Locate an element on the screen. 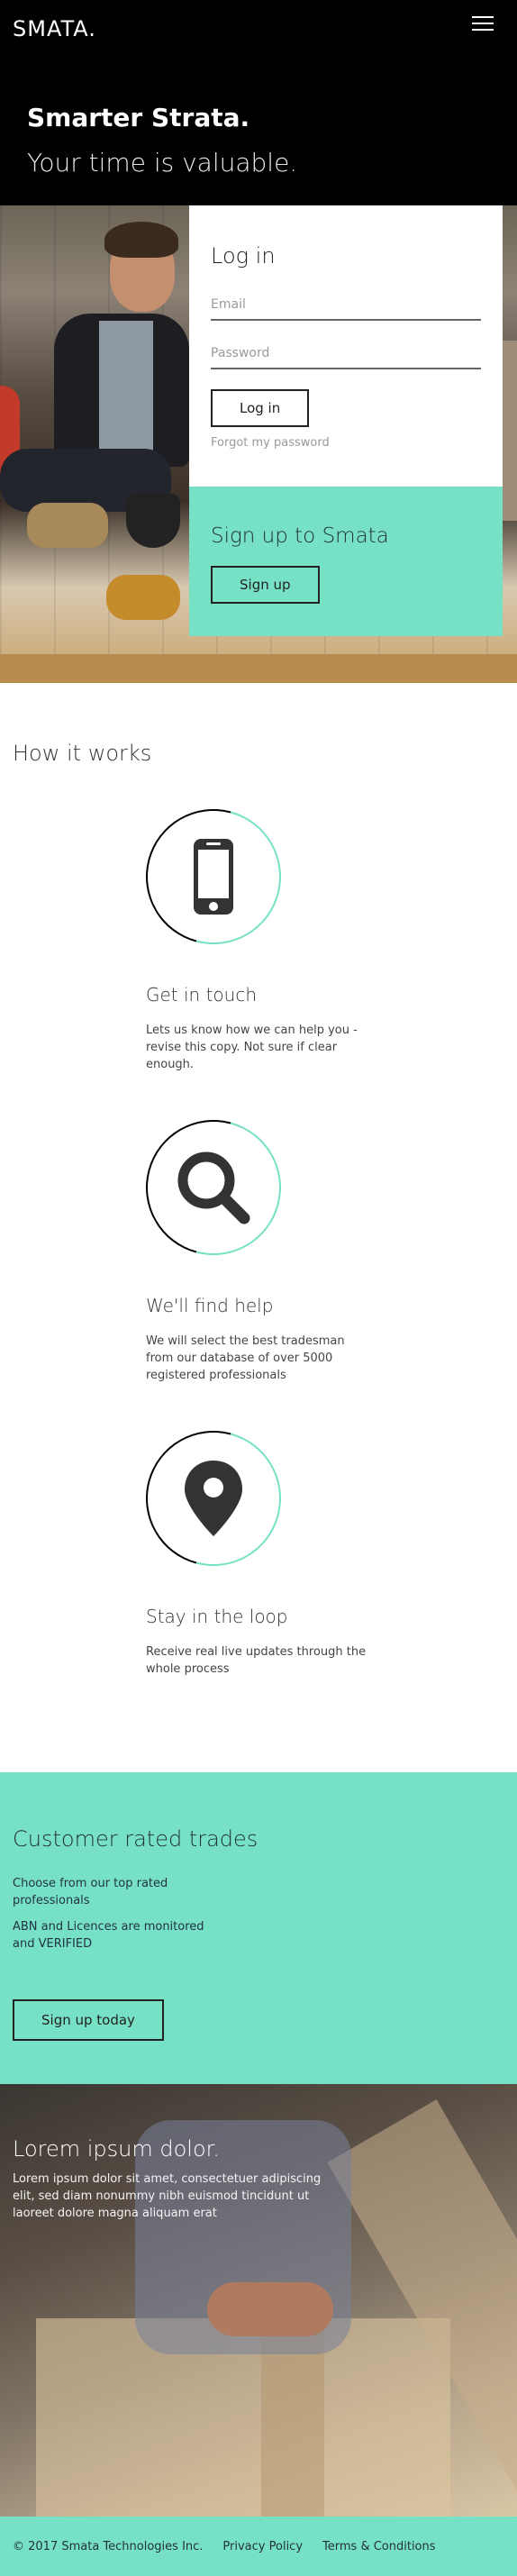 The height and width of the screenshot is (2576, 517). password-field is located at coordinates (346, 355).